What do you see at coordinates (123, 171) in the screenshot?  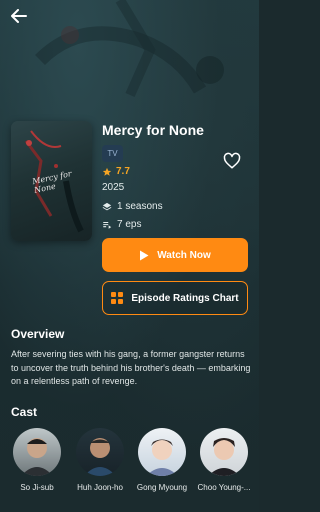 I see `rating-value: 7.7` at bounding box center [123, 171].